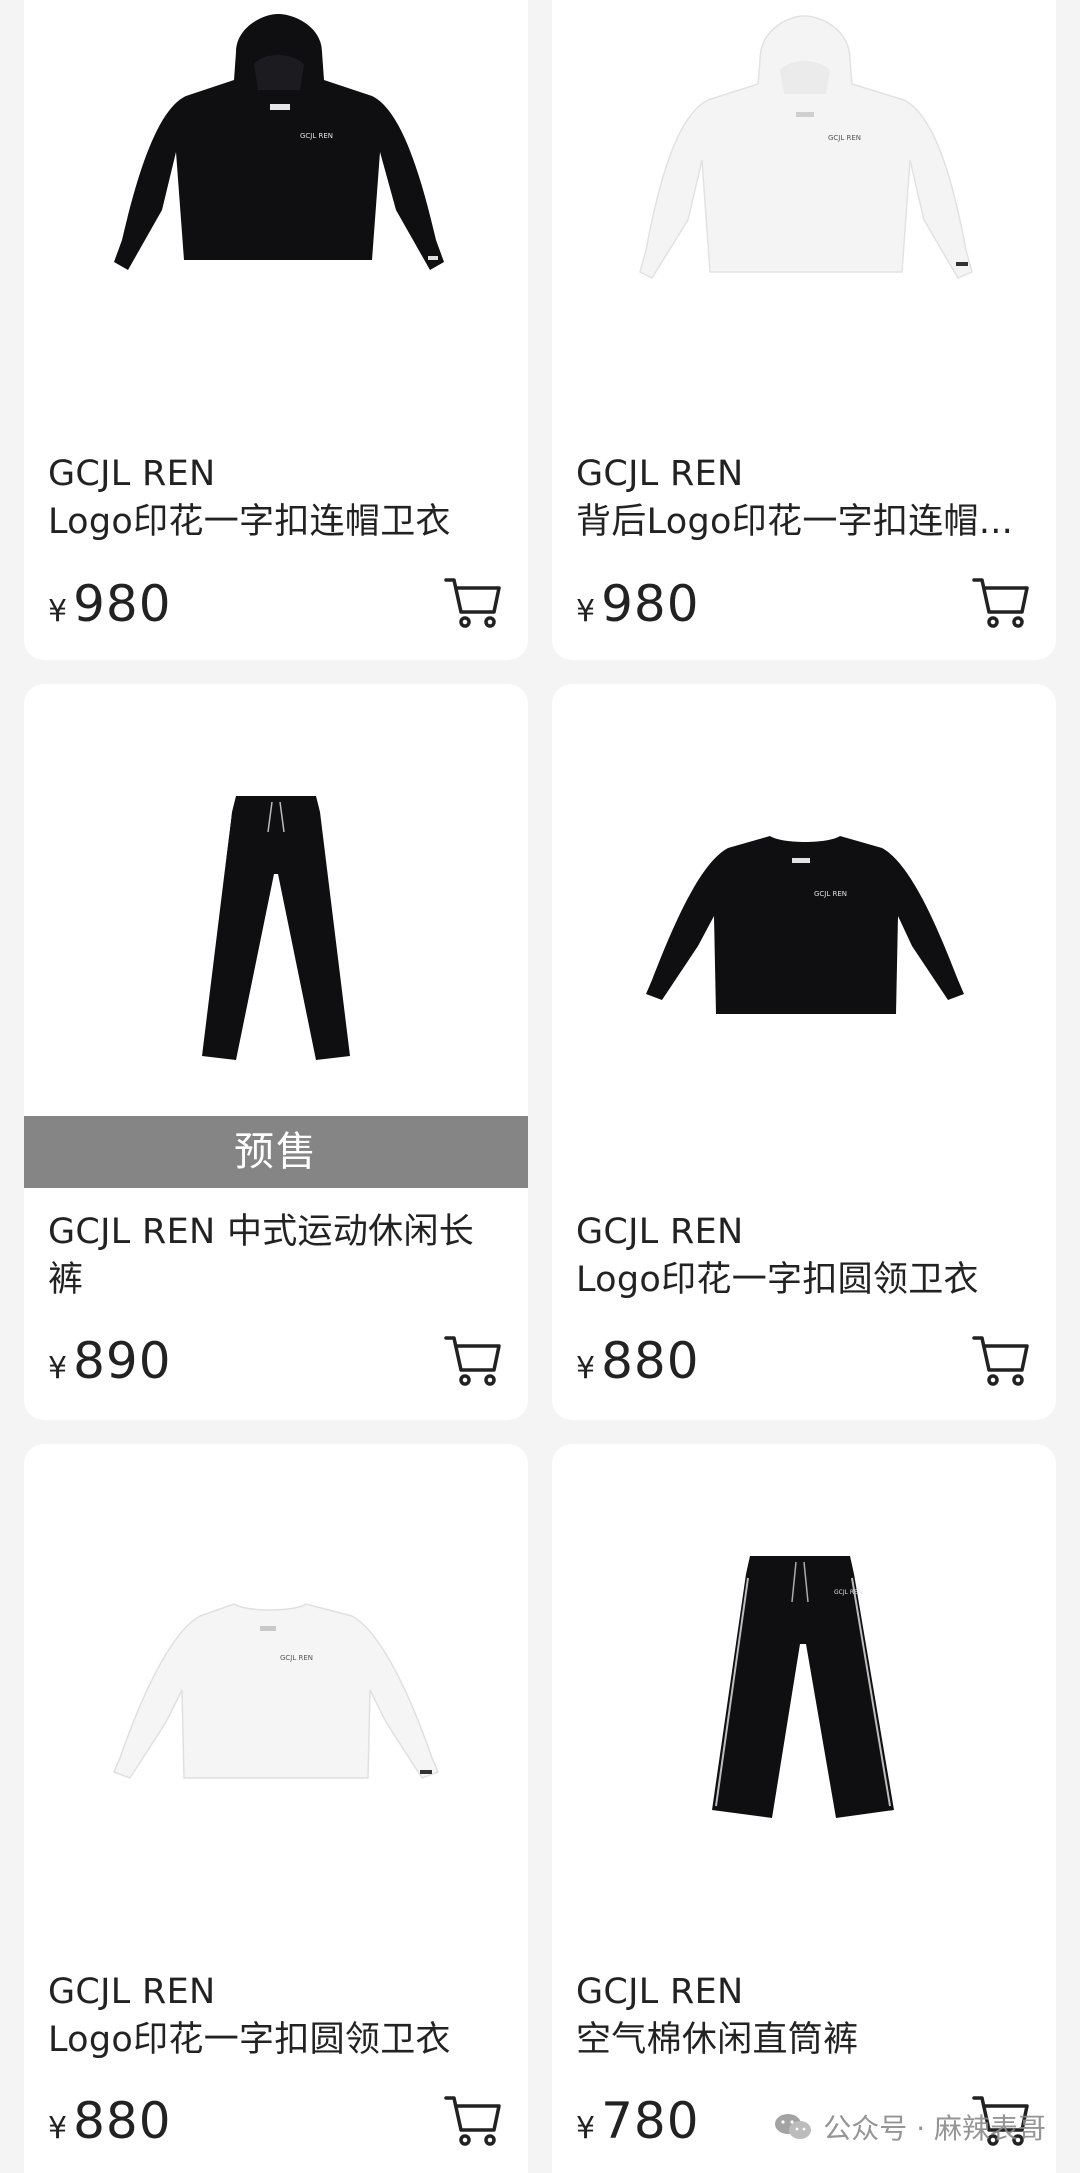 The height and width of the screenshot is (2173, 1080). I want to click on product-card: GCJL REN GCJL REN Logo印花一字扣连帽卫衣 ¥ 980, so click(276, 330).